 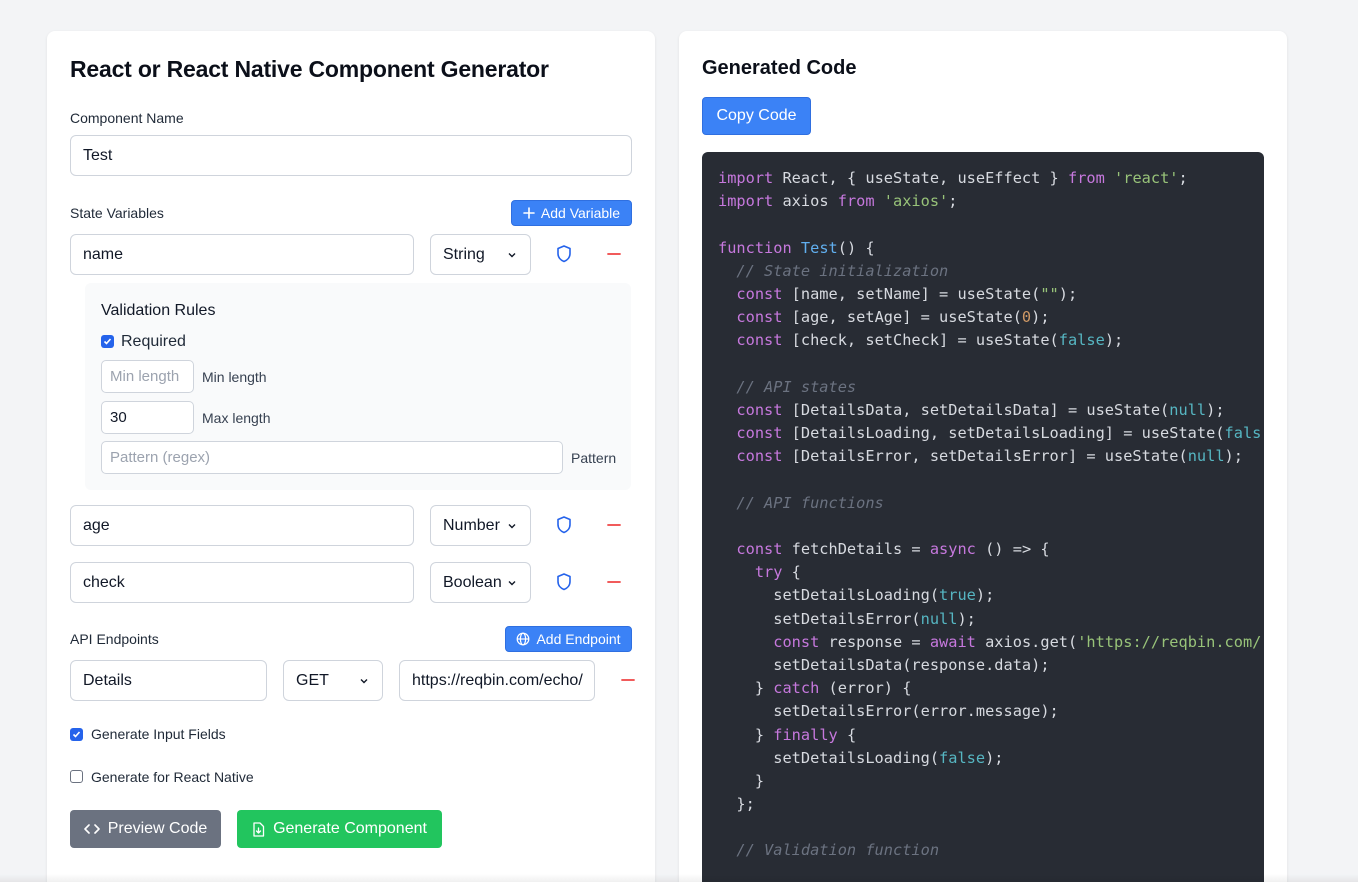 I want to click on component-name-label: Component Name, so click(x=127, y=118).